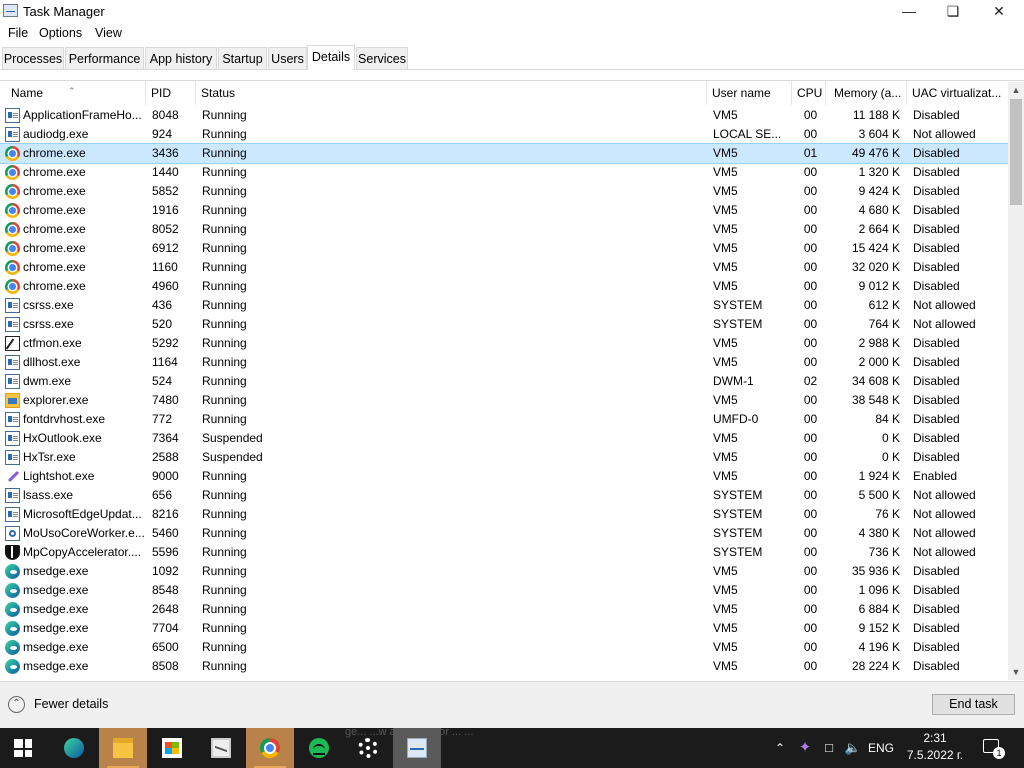 The width and height of the screenshot is (1024, 768). Describe the element at coordinates (71, 704) in the screenshot. I see `fewer-details-link: Fewer details` at that location.